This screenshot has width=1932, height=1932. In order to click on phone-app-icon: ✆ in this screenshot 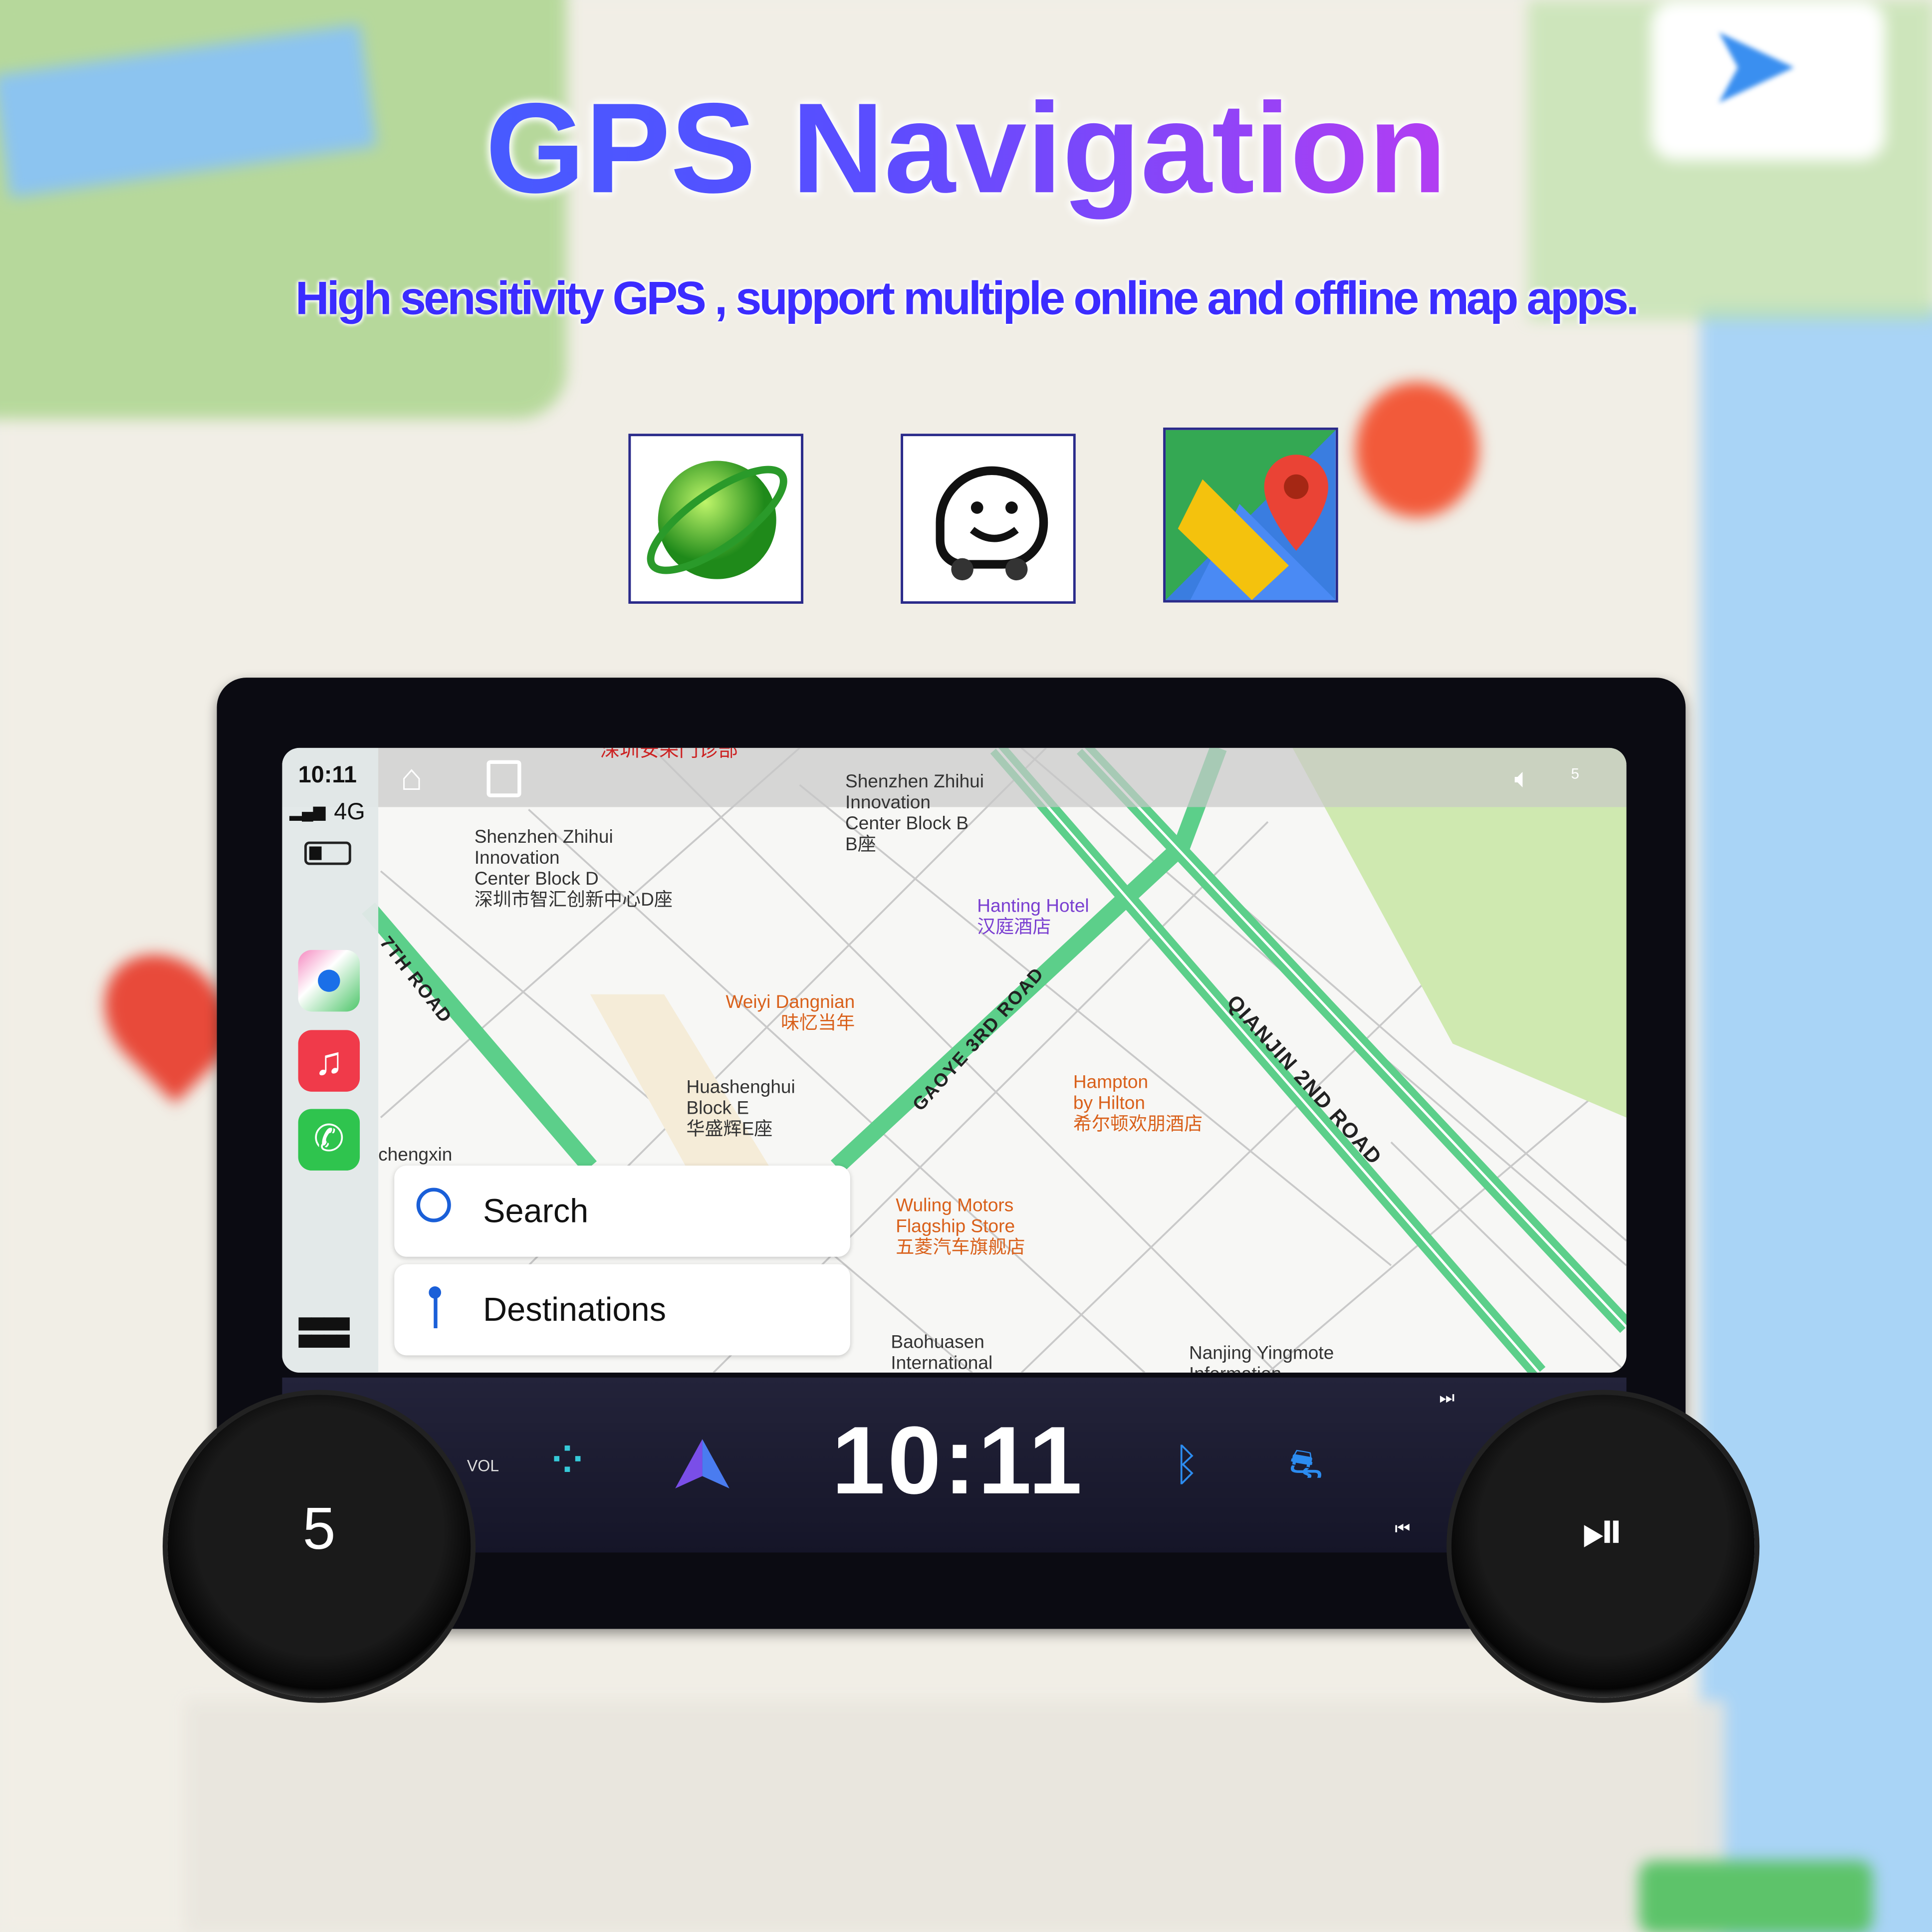, I will do `click(329, 1140)`.